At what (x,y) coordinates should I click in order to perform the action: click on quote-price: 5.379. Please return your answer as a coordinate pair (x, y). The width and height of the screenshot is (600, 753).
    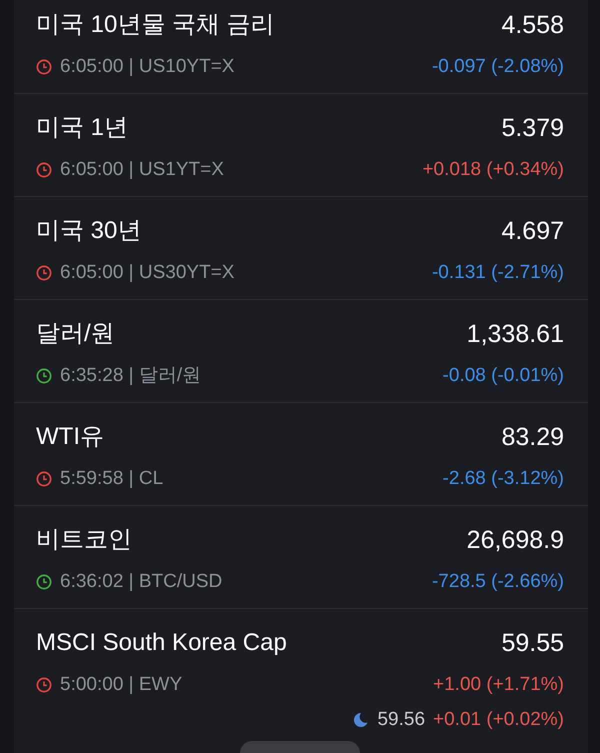
    Looking at the image, I should click on (532, 128).